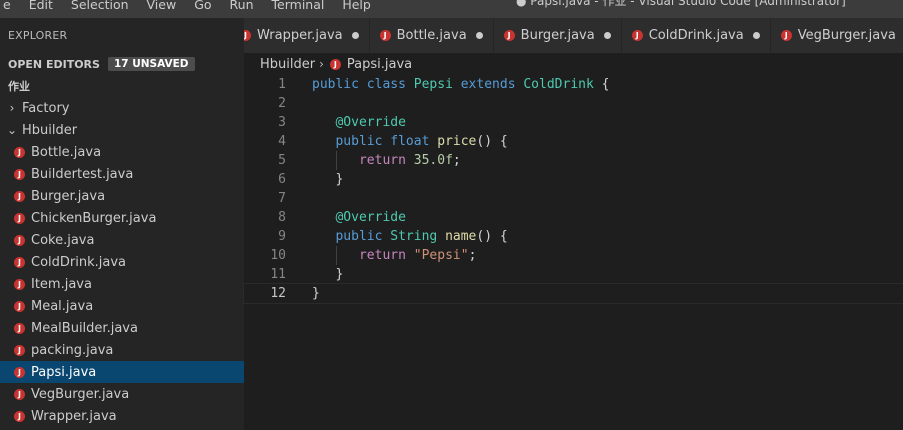 This screenshot has width=903, height=430. I want to click on code-line: 8 @Override, so click(573, 217).